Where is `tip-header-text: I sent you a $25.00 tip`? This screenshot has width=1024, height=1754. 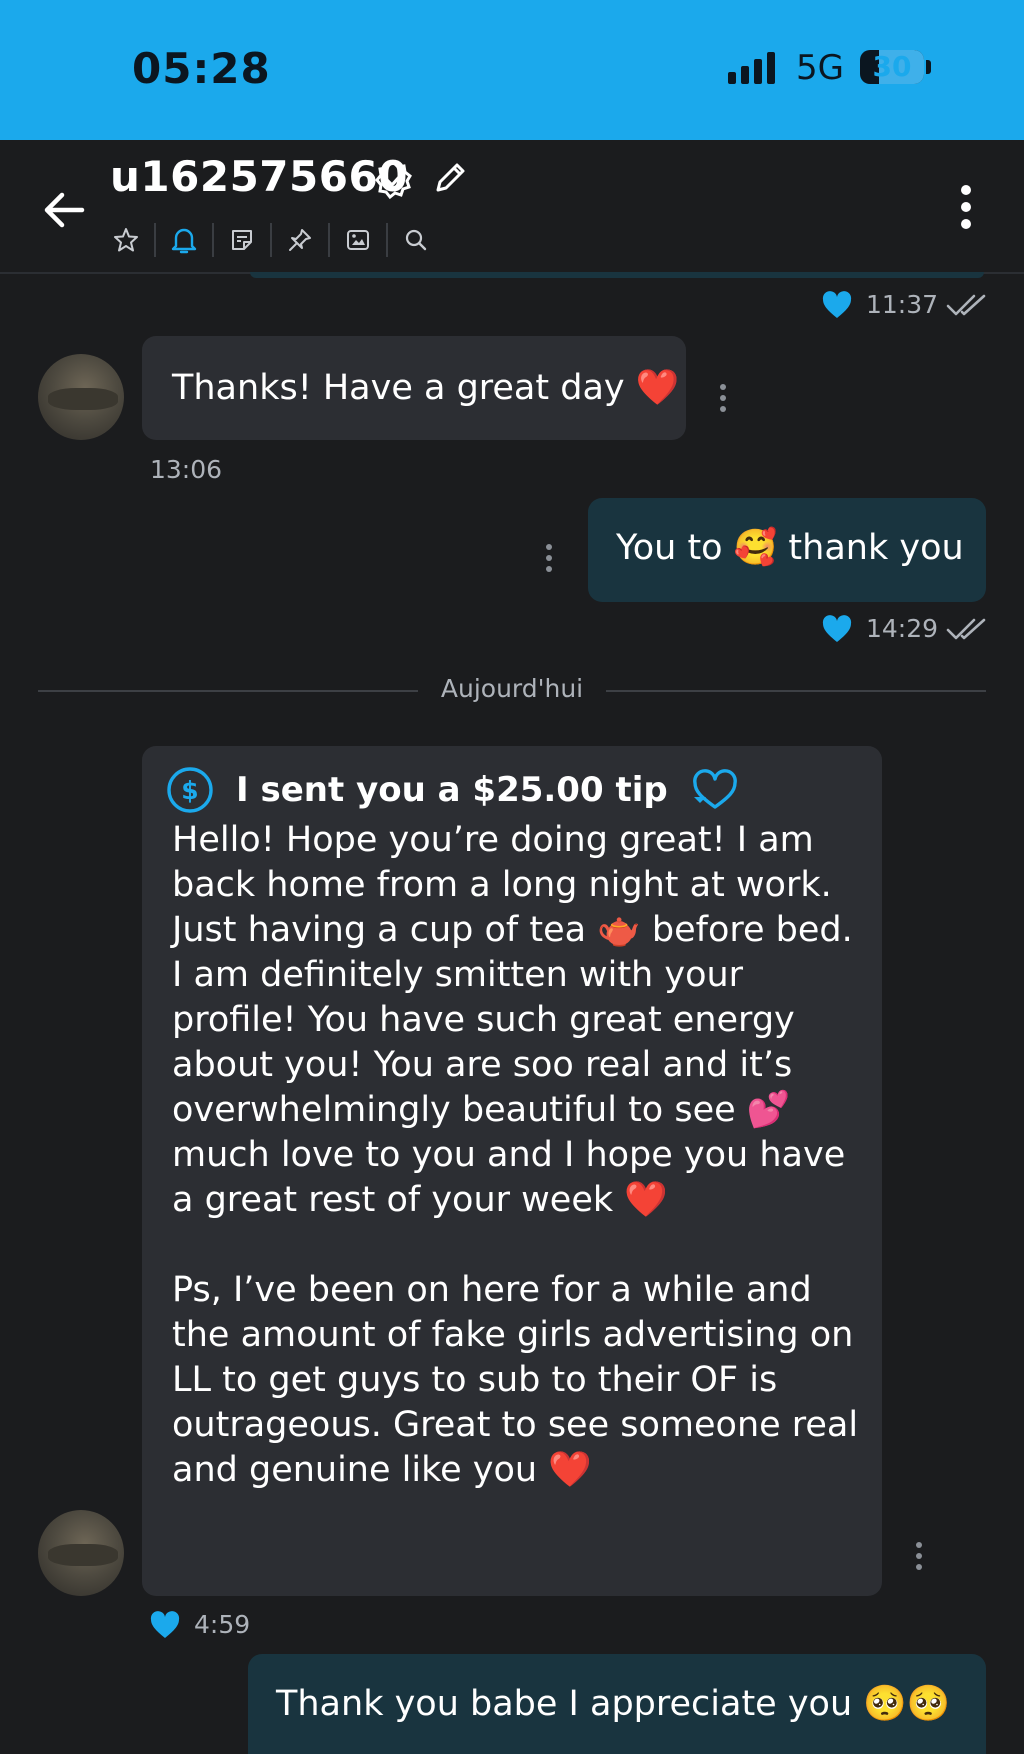
tip-header-text: I sent you a $25.00 tip is located at coordinates (452, 790).